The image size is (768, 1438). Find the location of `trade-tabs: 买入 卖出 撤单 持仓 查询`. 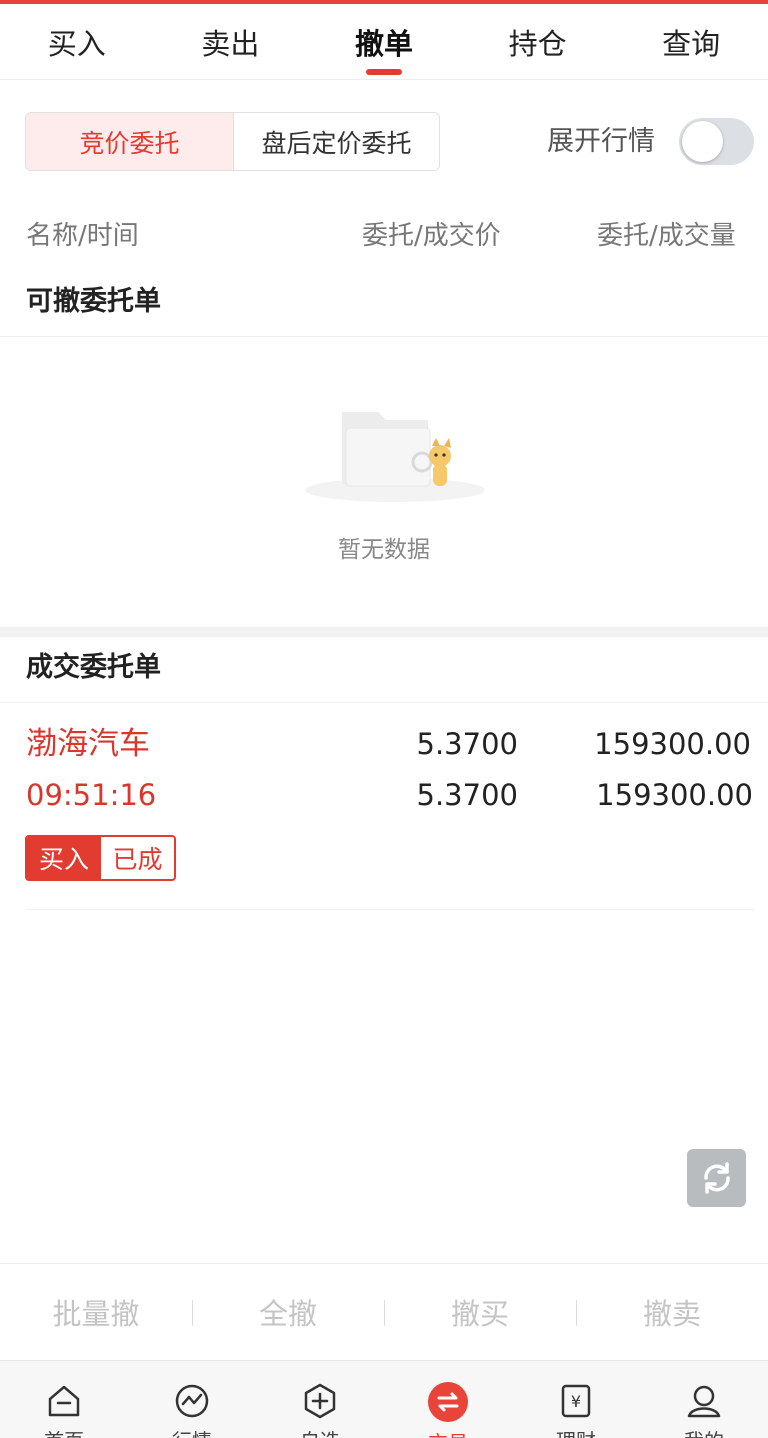

trade-tabs: 买入 卖出 撤单 持仓 查询 is located at coordinates (384, 42).